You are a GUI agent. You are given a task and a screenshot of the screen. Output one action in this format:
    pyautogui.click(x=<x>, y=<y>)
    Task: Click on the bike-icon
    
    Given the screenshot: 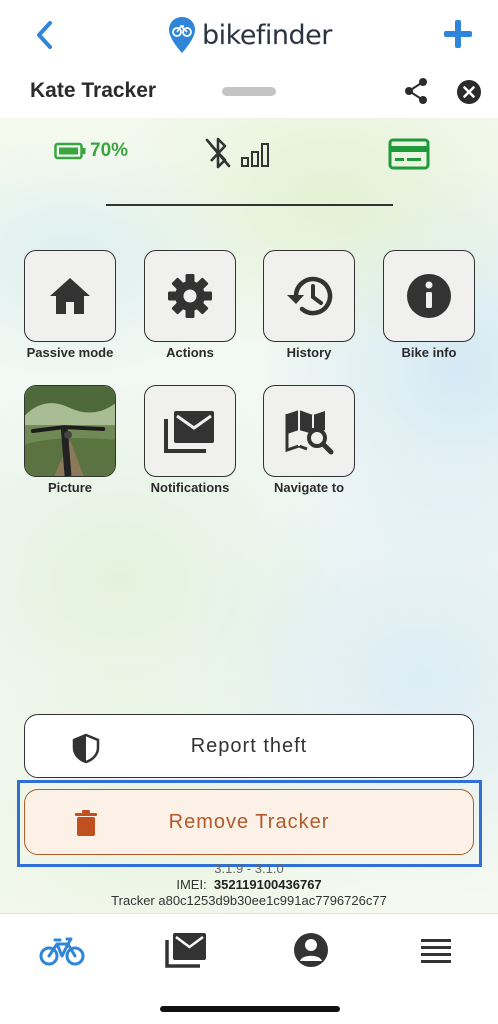 What is the action you would take?
    pyautogui.click(x=62, y=951)
    